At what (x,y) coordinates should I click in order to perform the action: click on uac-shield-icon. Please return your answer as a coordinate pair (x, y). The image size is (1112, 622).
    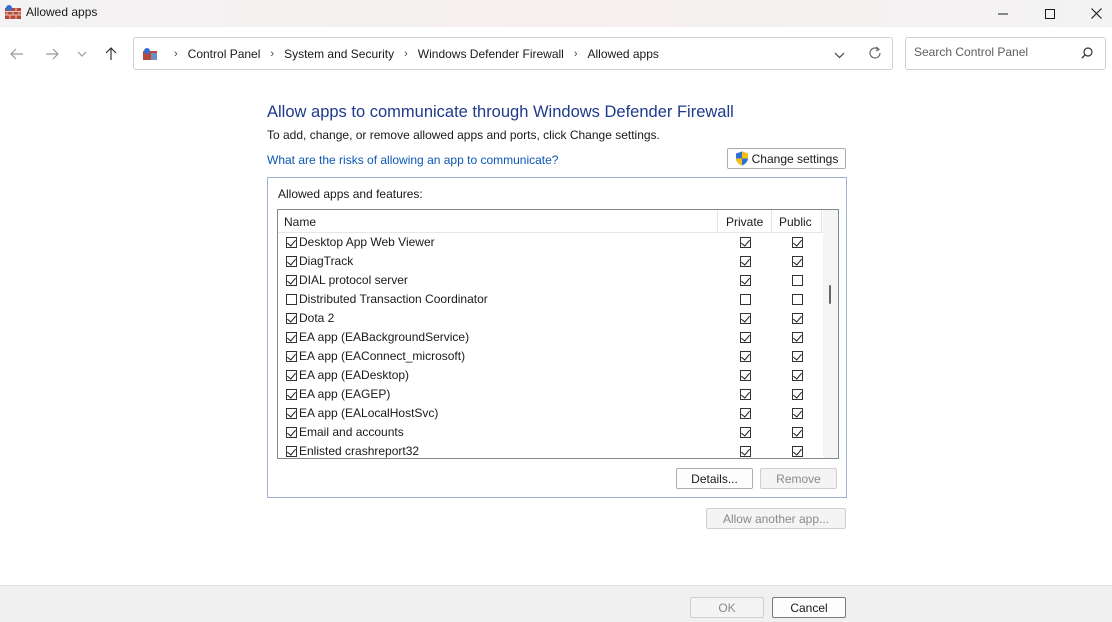
    Looking at the image, I should click on (741, 158).